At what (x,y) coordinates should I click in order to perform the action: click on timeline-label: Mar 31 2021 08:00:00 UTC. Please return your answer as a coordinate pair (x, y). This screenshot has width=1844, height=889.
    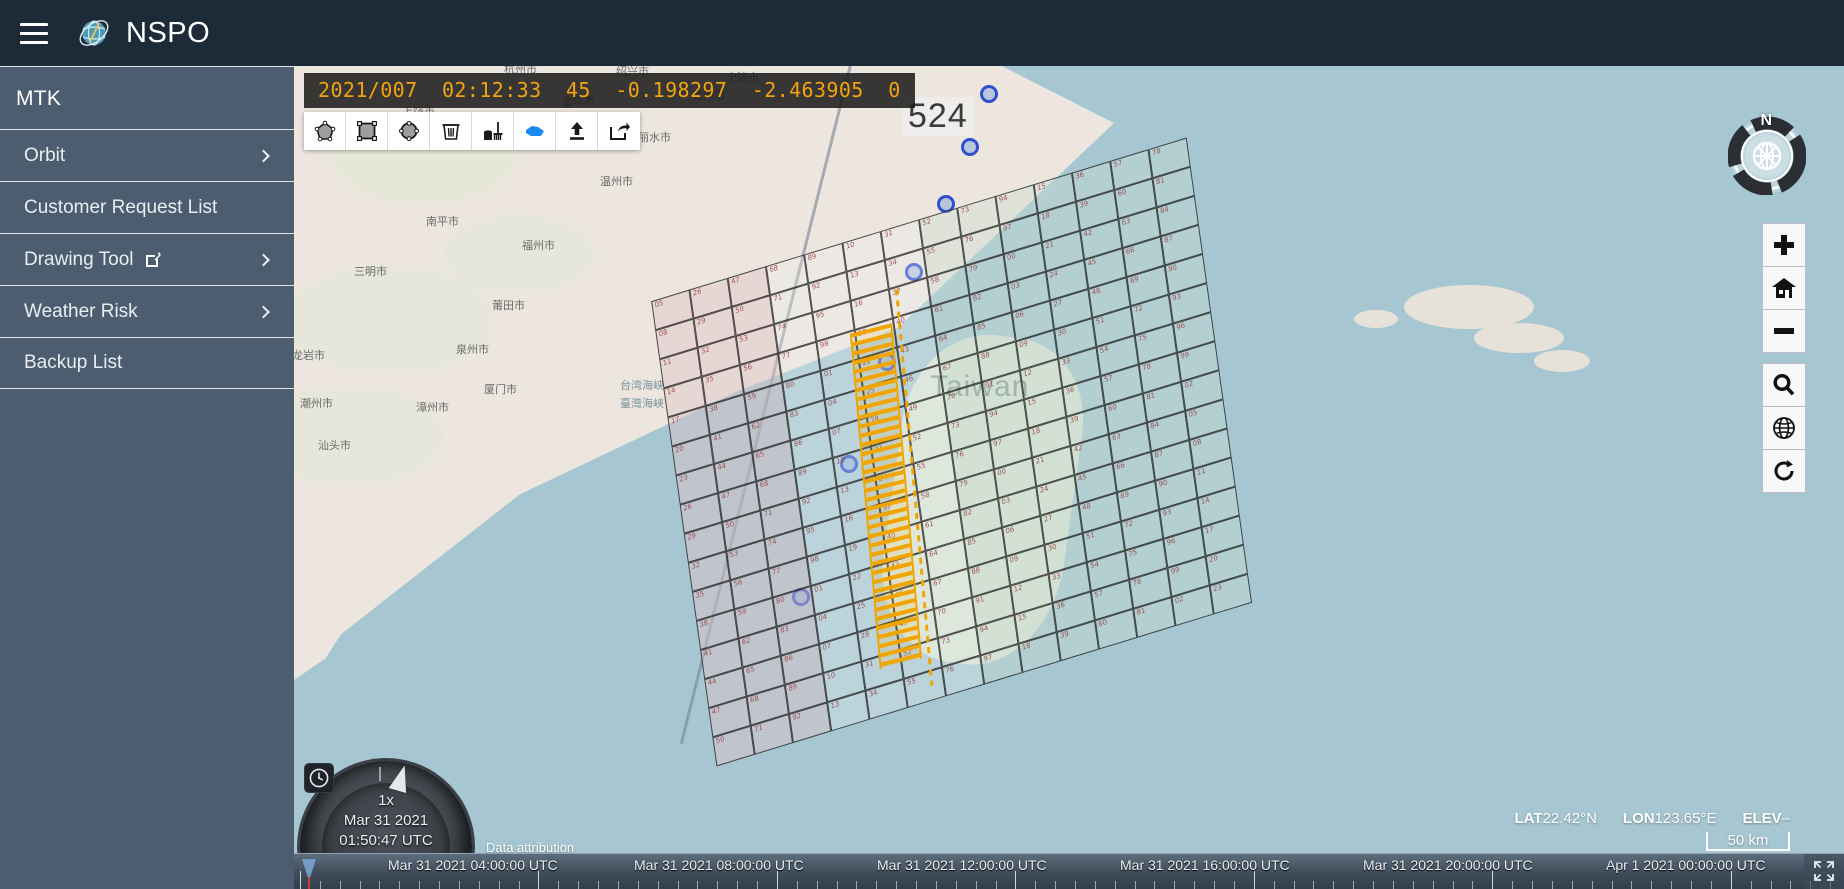
    Looking at the image, I should click on (719, 865).